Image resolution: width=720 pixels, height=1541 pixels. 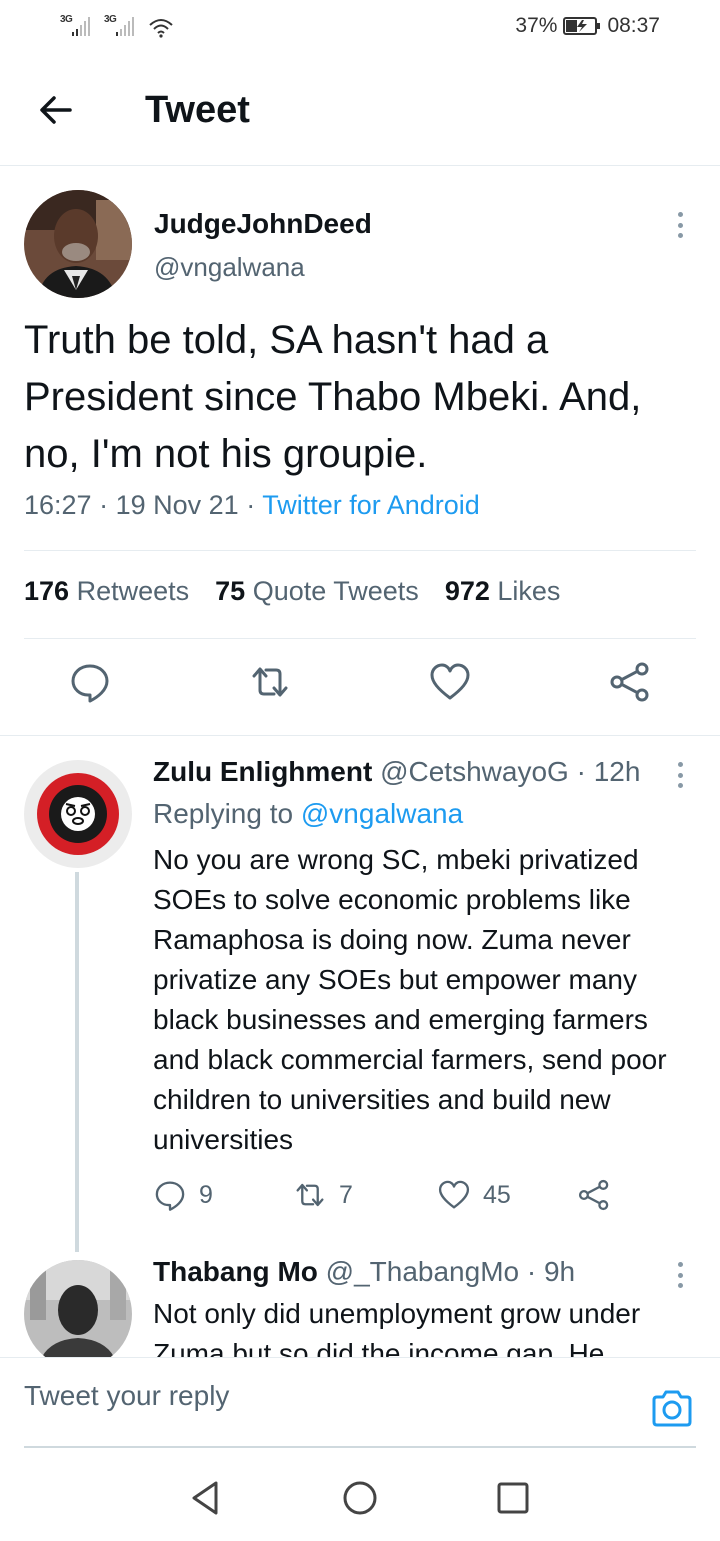 What do you see at coordinates (206, 1498) in the screenshot?
I see `triangle-back-icon` at bounding box center [206, 1498].